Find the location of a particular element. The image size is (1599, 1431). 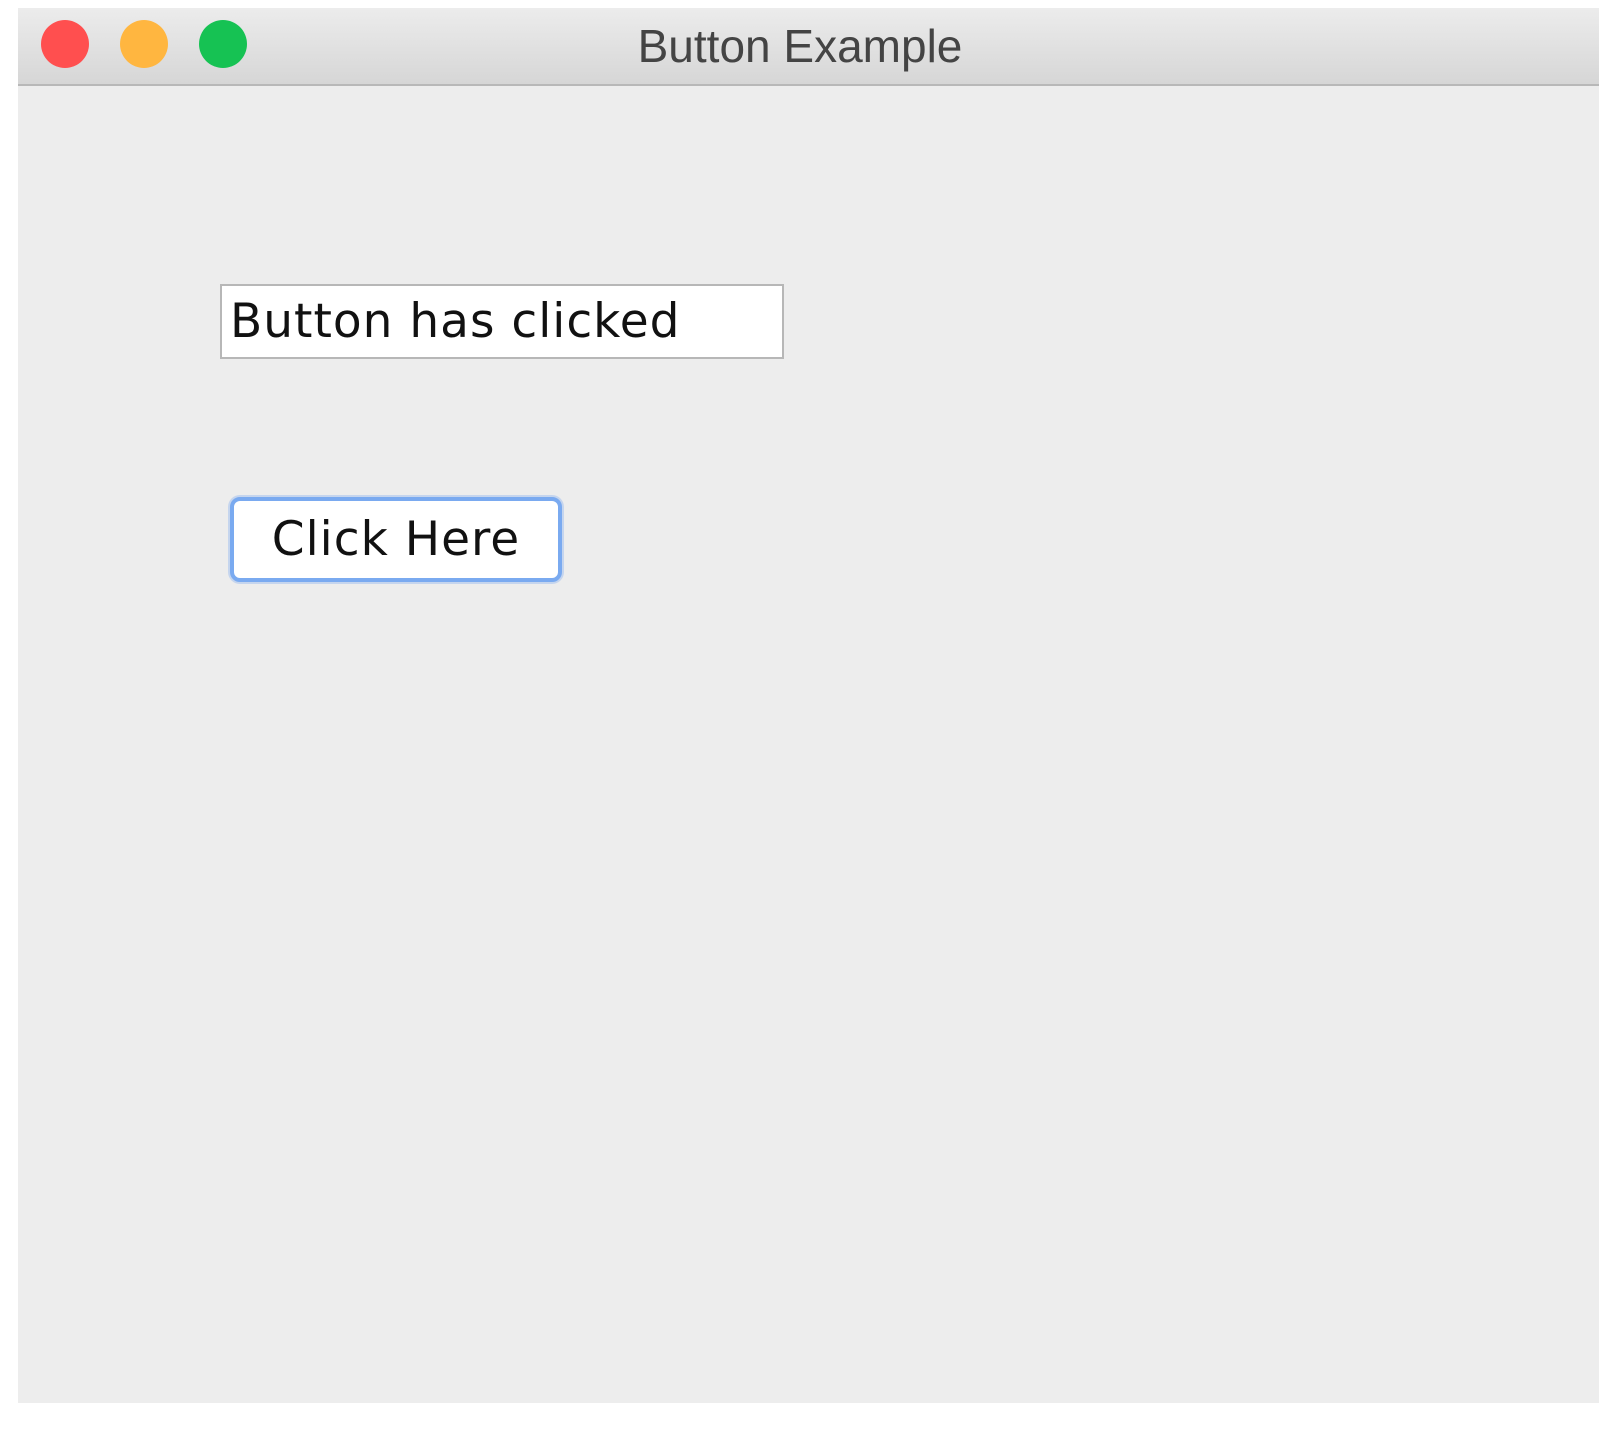

click-here-button: Click Here is located at coordinates (396, 539).